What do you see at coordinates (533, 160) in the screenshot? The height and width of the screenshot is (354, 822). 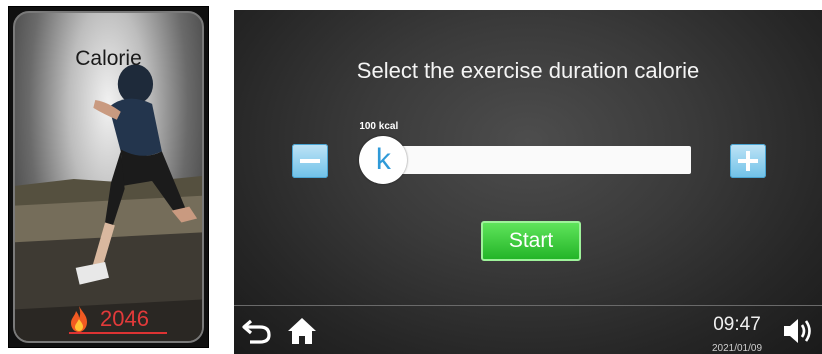 I see `calorie-slider-track` at bounding box center [533, 160].